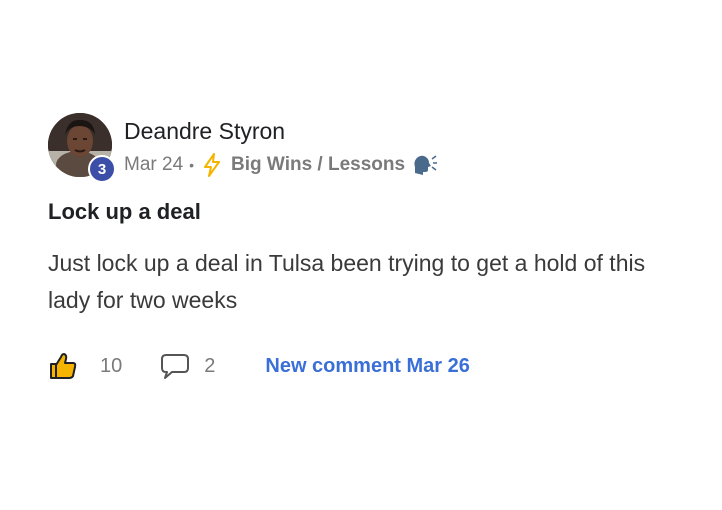  Describe the element at coordinates (153, 165) in the screenshot. I see `post-date: Mar 24` at that location.